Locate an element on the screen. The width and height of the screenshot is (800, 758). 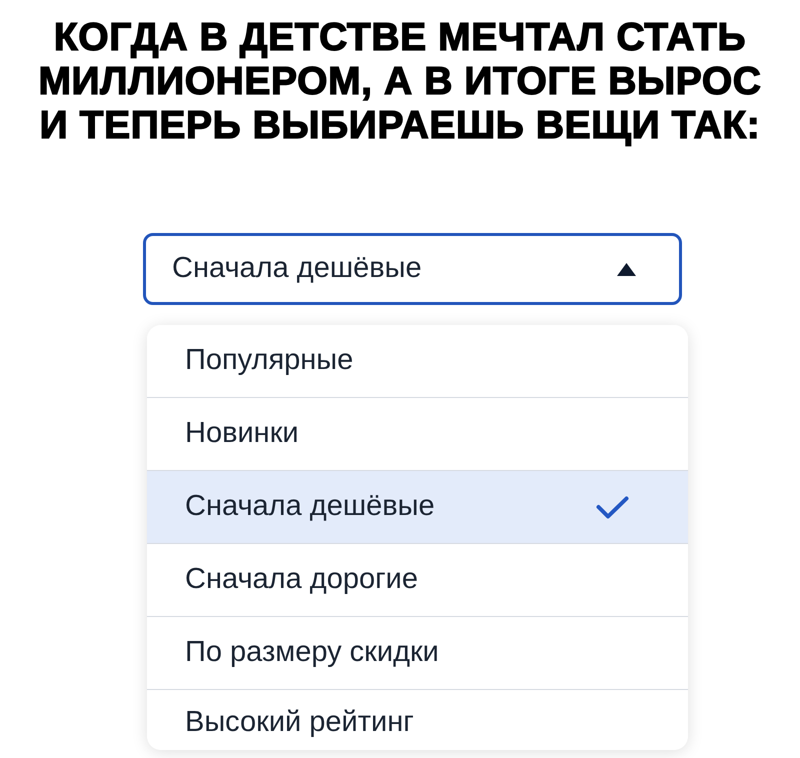
sort-option: По размеру скидки is located at coordinates (417, 653).